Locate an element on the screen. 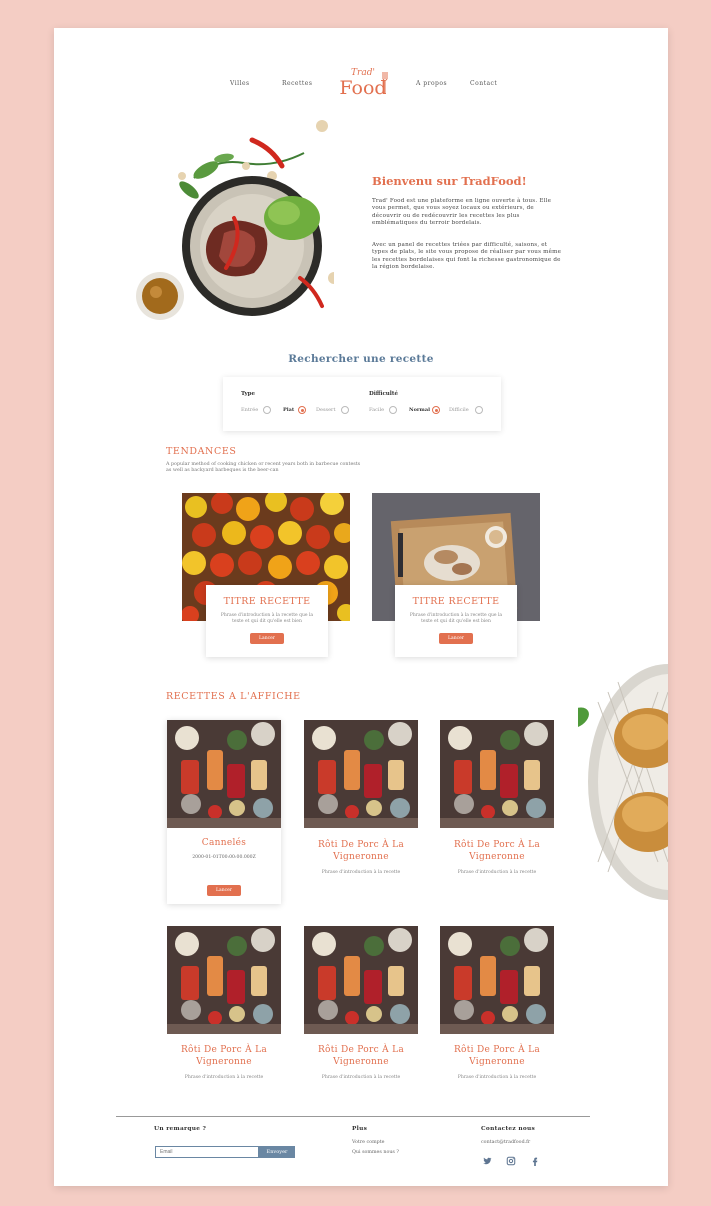 Image resolution: width=711 pixels, height=1206 pixels. difficulty-option-normal-radio is located at coordinates (436, 410).